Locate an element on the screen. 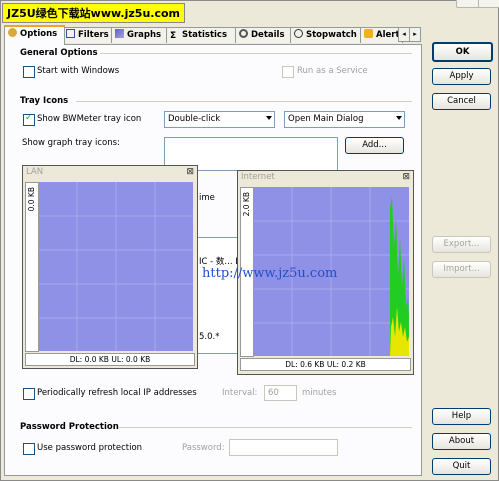 This screenshot has height=481, width=499. chevron-right-icon: ▸ is located at coordinates (415, 34).